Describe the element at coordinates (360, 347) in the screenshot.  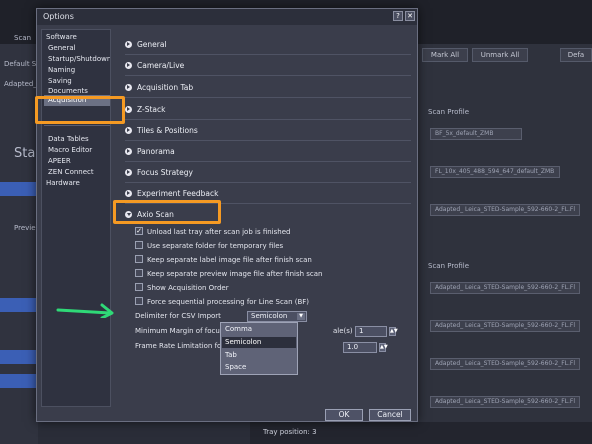
I see `frame-rate-input: 1.0` at that location.